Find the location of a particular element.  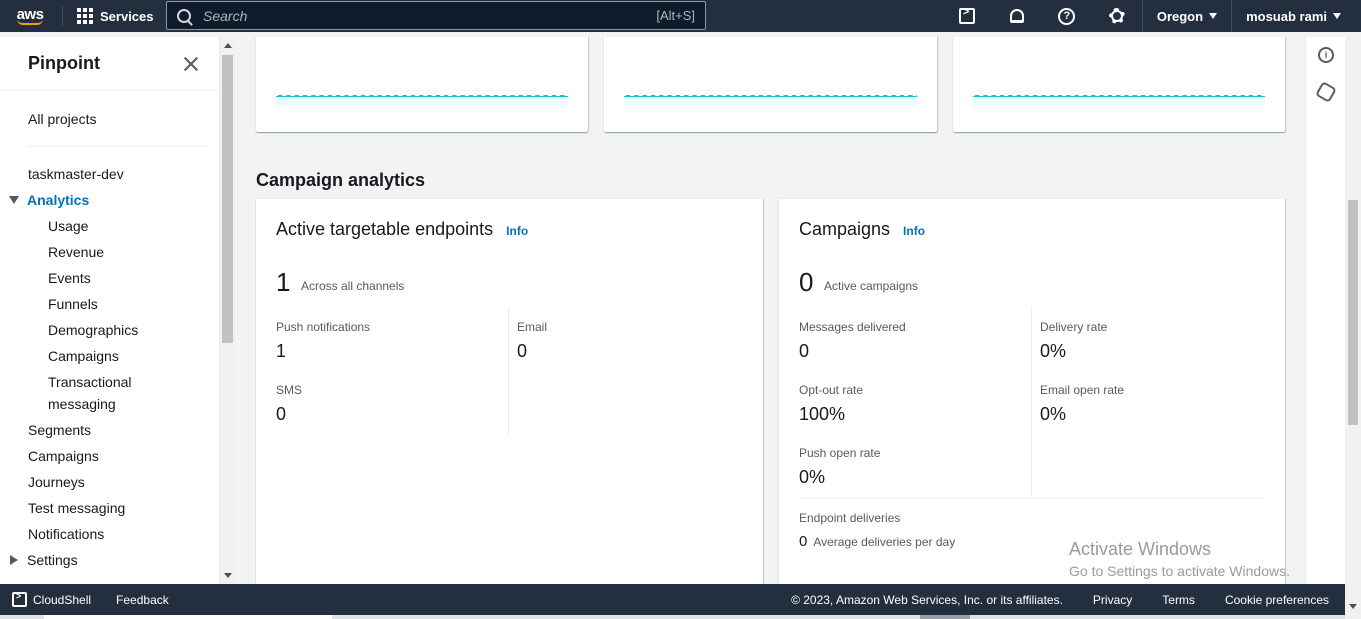

footer-terms-link: Terms is located at coordinates (1178, 600).